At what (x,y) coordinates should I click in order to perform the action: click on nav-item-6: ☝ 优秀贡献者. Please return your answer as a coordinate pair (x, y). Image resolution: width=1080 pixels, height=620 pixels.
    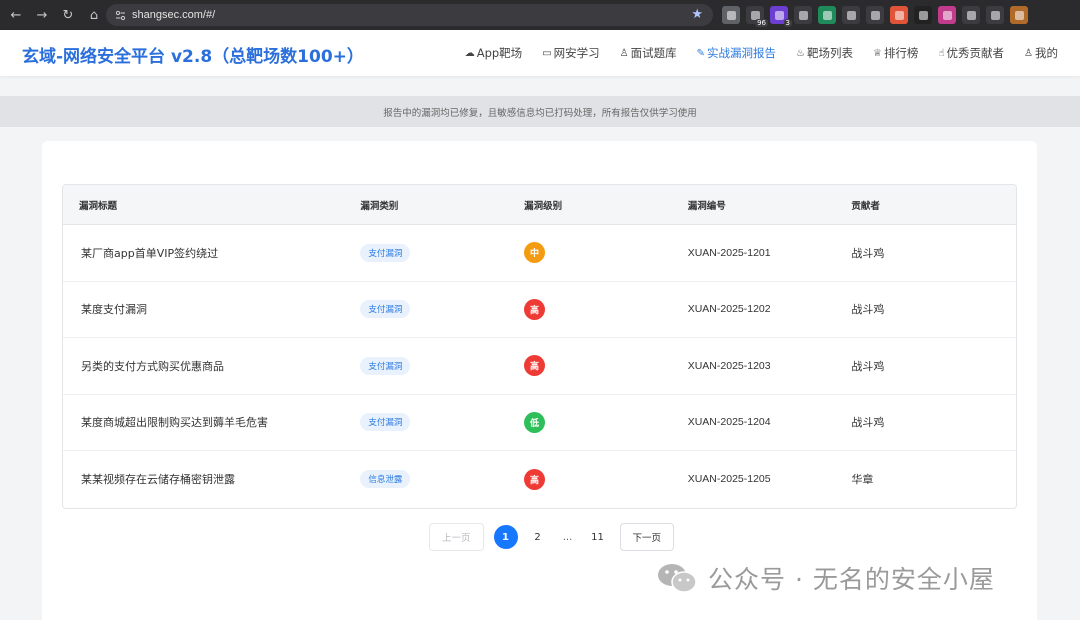
    Looking at the image, I should click on (971, 53).